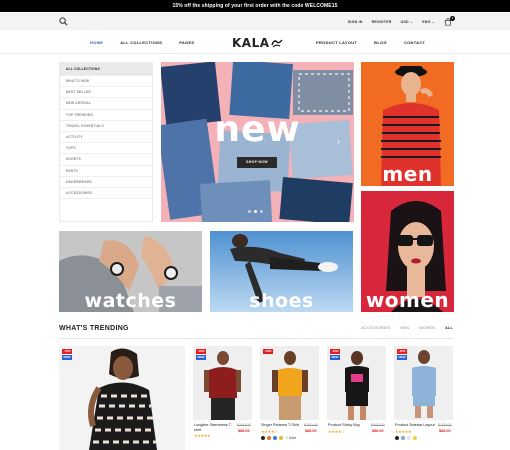  I want to click on product-name: Product Sidebar Layout, so click(416, 425).